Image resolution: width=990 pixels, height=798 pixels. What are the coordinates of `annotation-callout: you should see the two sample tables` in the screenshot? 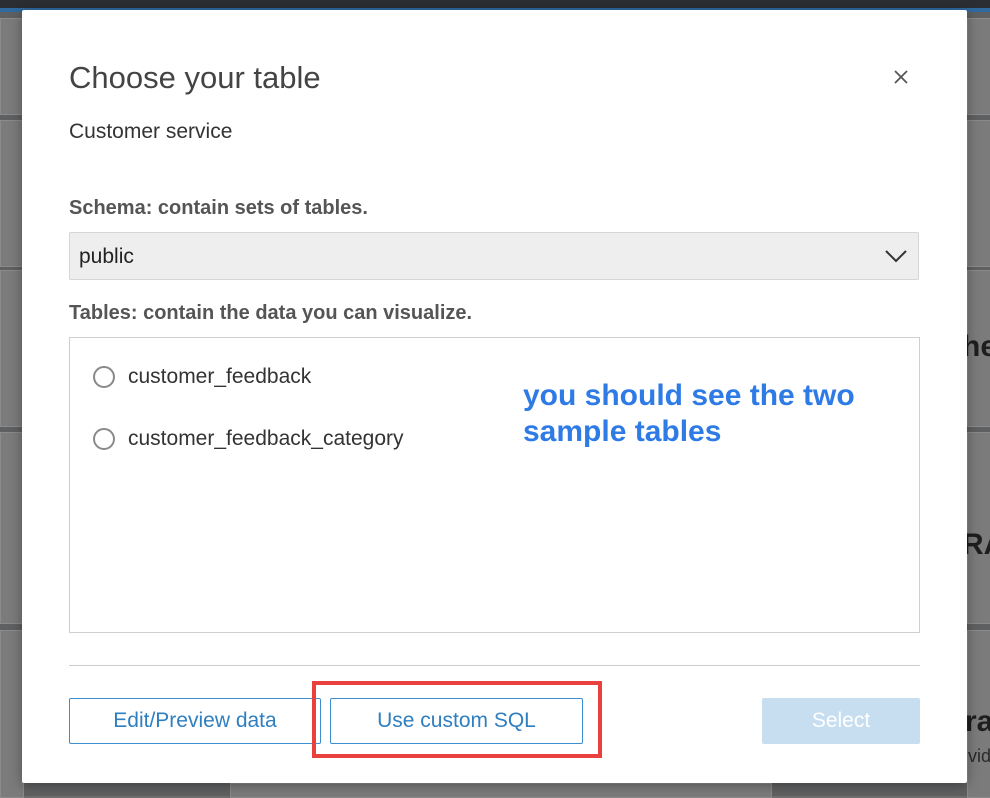 It's located at (713, 414).